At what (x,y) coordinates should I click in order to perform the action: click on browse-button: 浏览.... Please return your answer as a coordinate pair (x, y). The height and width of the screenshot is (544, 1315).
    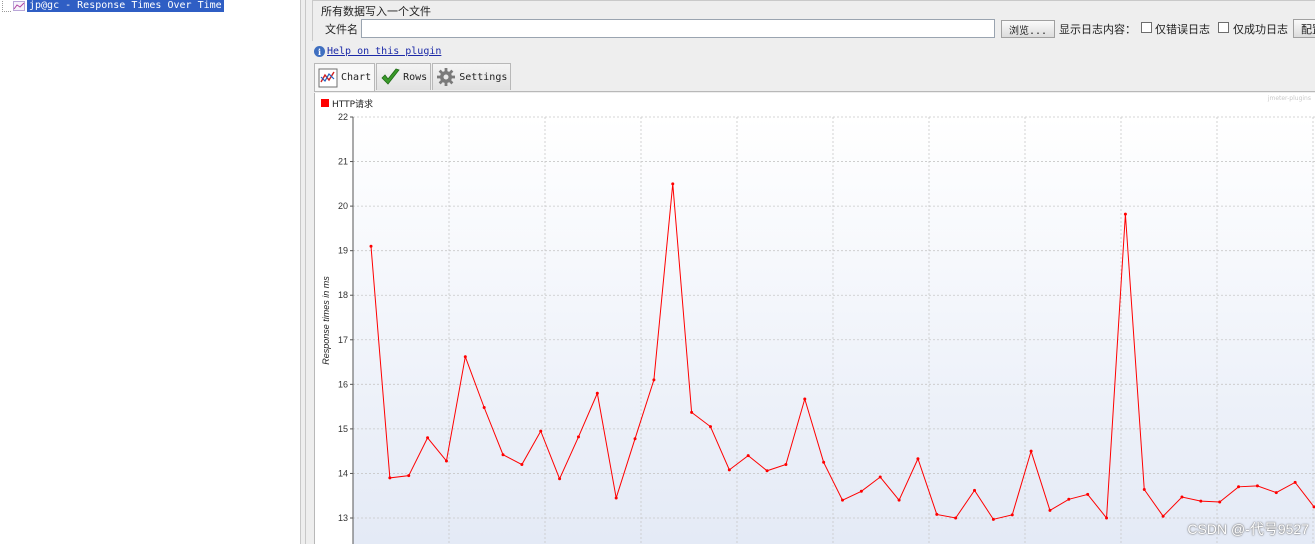
    Looking at the image, I should click on (1028, 29).